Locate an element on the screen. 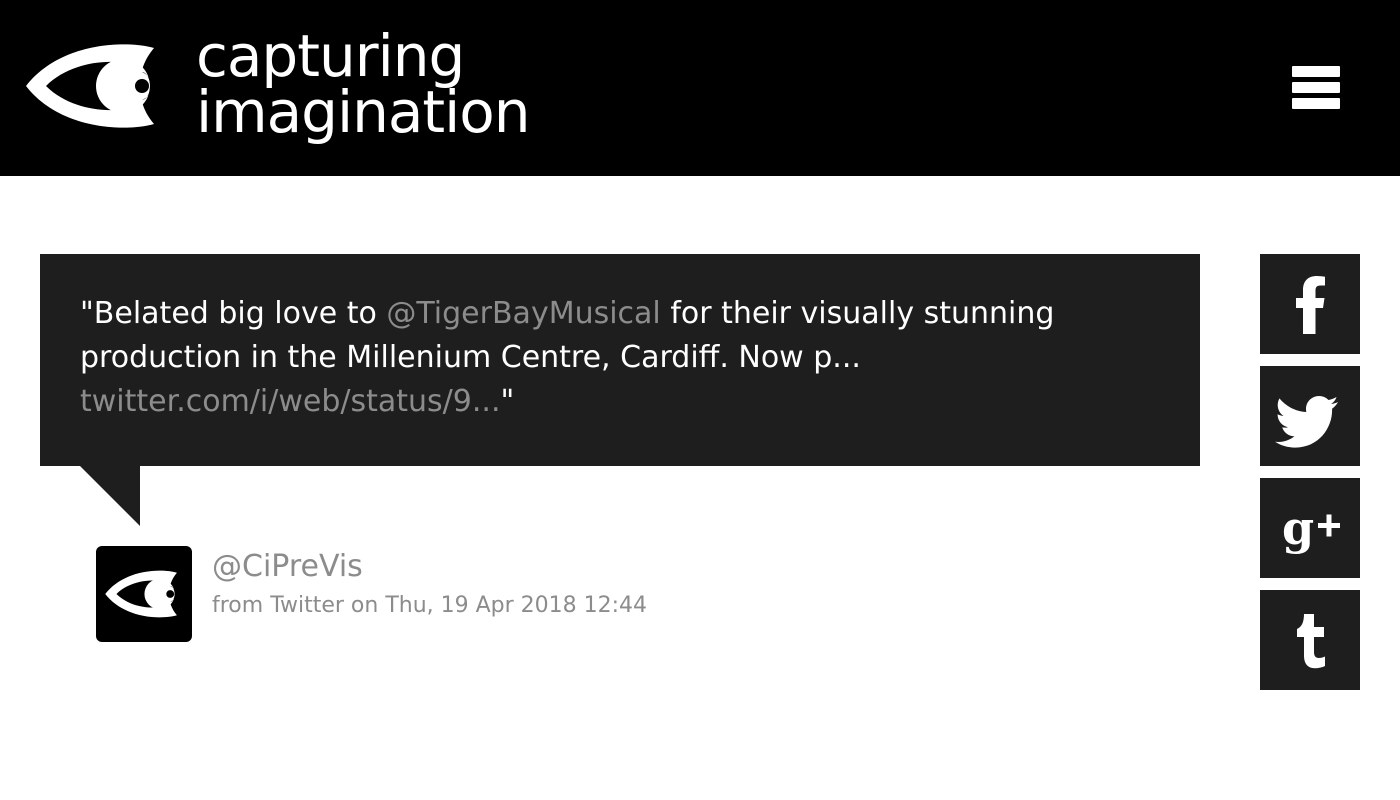 The image size is (1400, 800). bubble-tail is located at coordinates (110, 496).